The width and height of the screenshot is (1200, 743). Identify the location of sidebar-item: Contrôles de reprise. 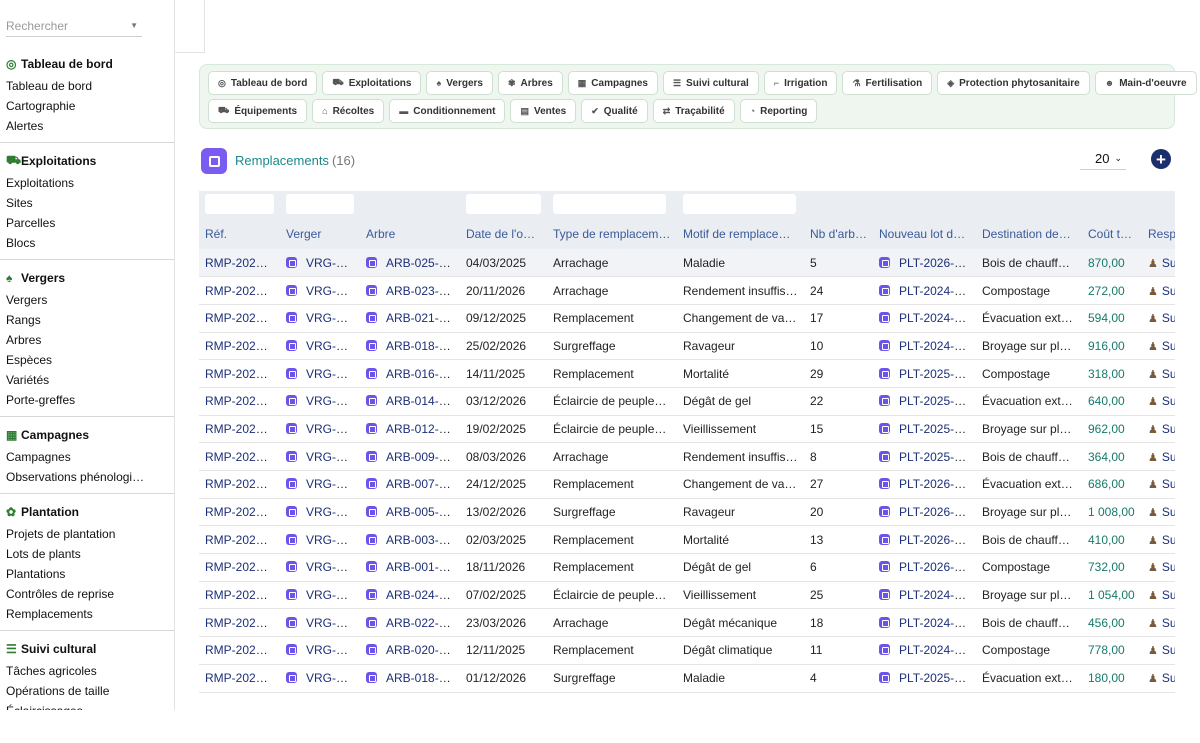
(75, 594).